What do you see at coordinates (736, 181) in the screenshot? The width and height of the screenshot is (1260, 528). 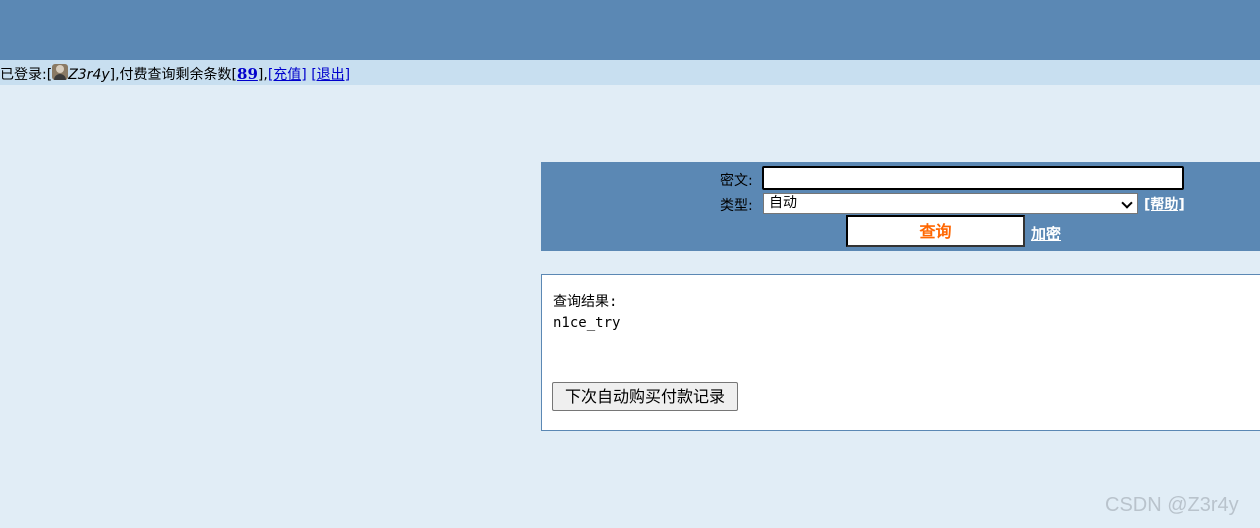 I see `ciphertext-label: 密文:` at bounding box center [736, 181].